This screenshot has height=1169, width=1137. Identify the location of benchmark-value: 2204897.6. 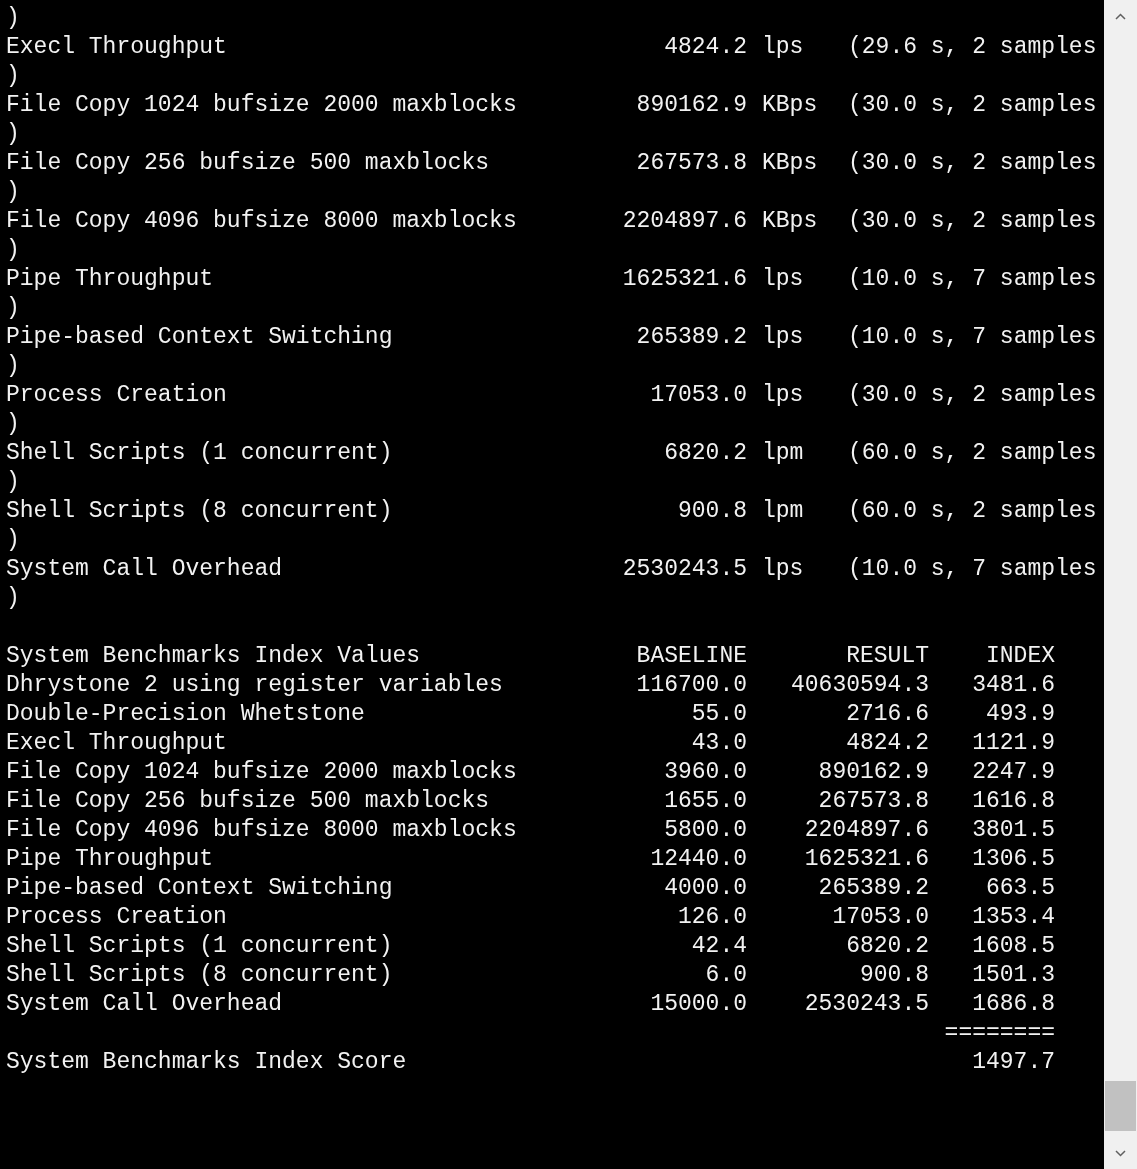
(684, 221).